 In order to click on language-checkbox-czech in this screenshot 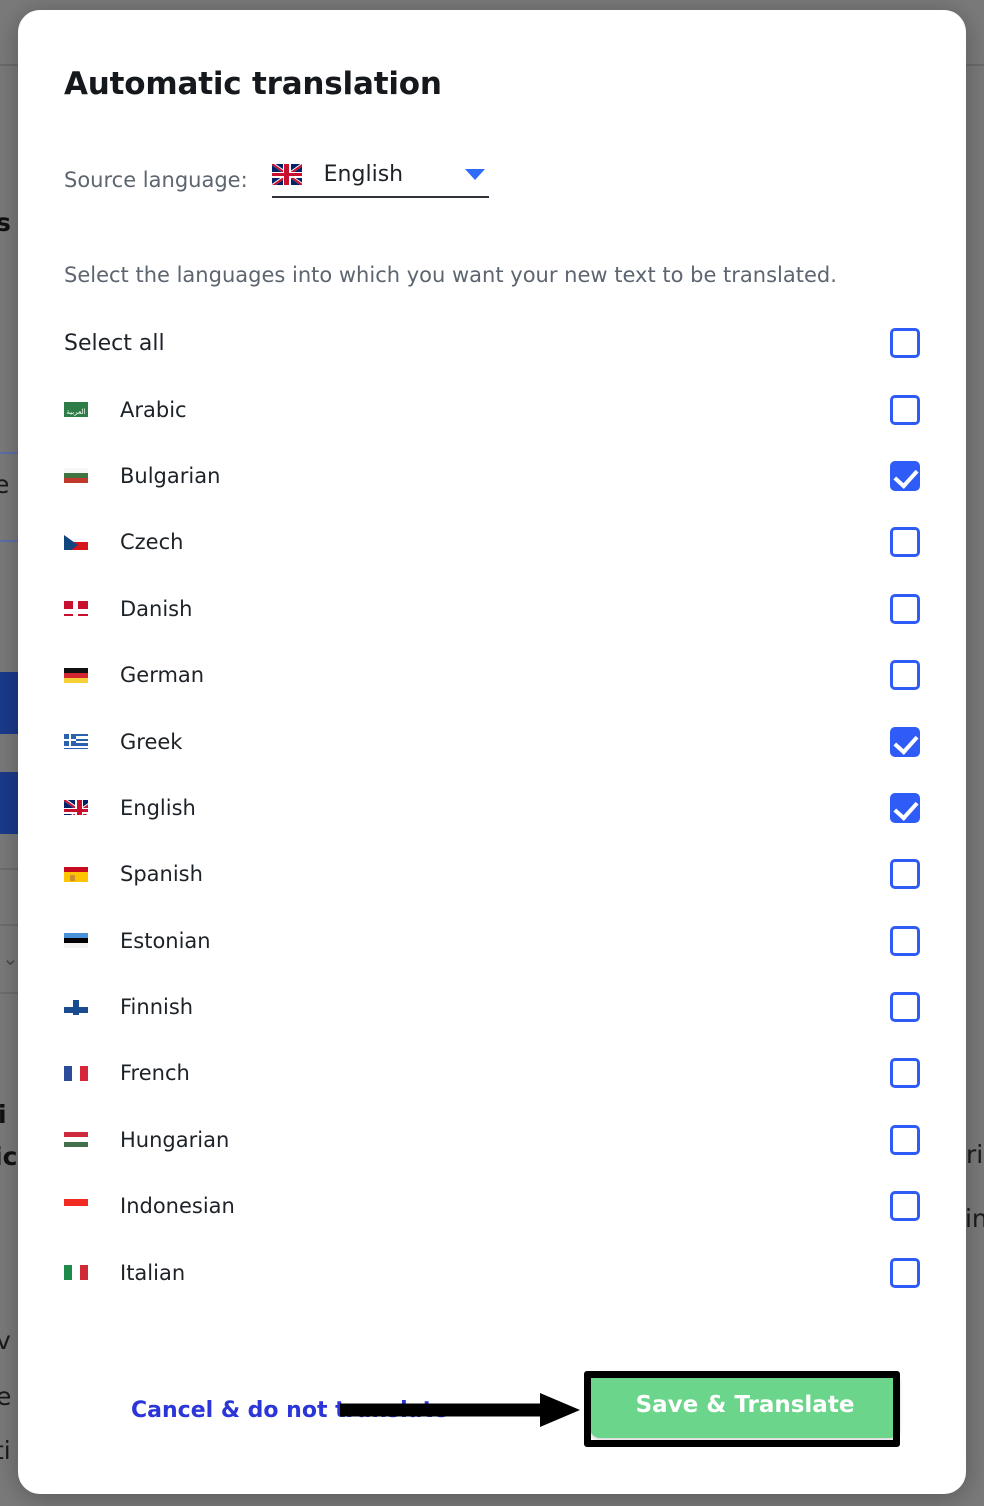, I will do `click(905, 542)`.